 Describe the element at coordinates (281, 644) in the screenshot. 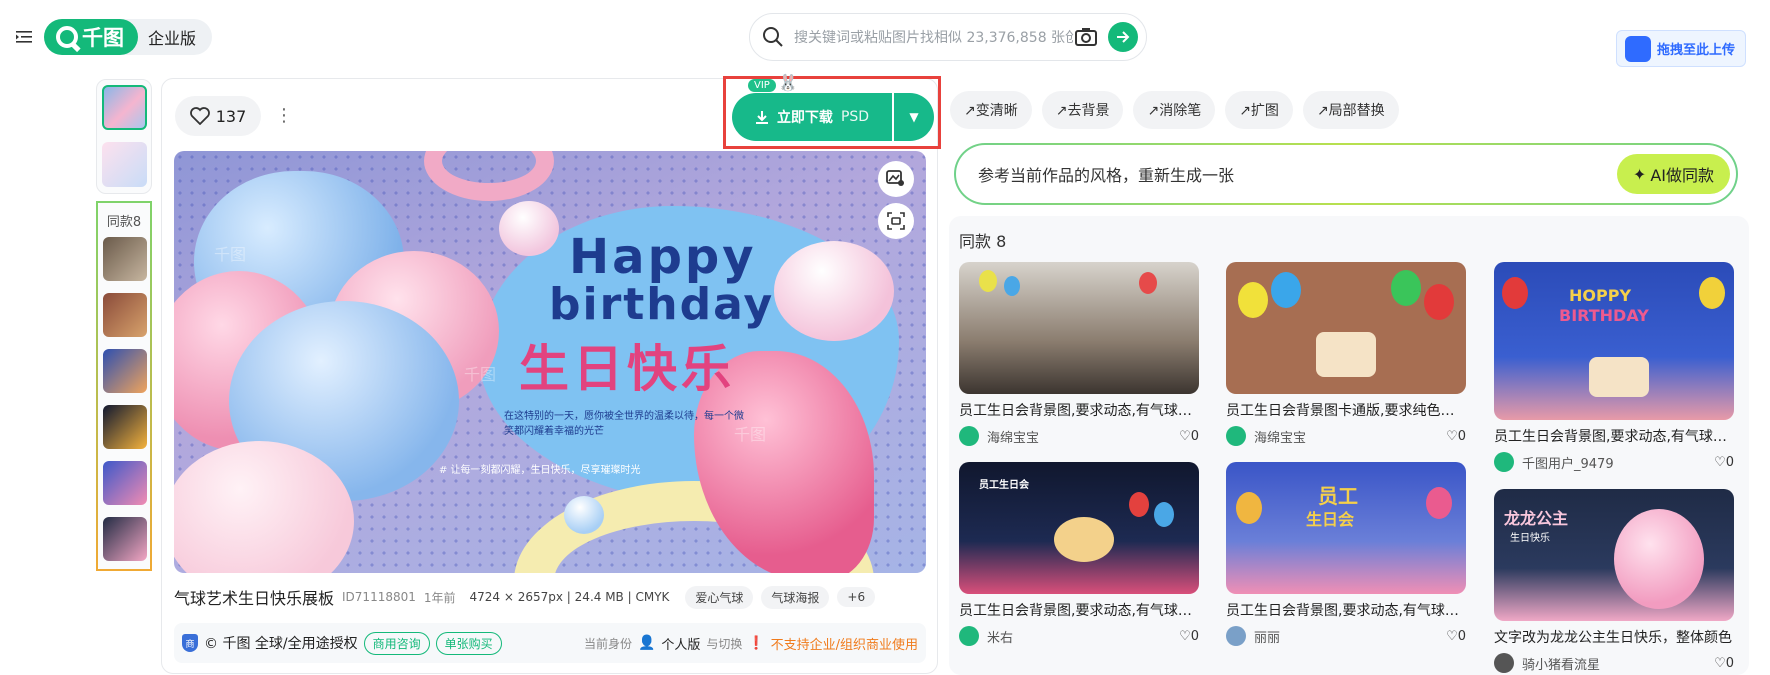

I see `license-brand: © 千图 全球/全用途授权` at that location.